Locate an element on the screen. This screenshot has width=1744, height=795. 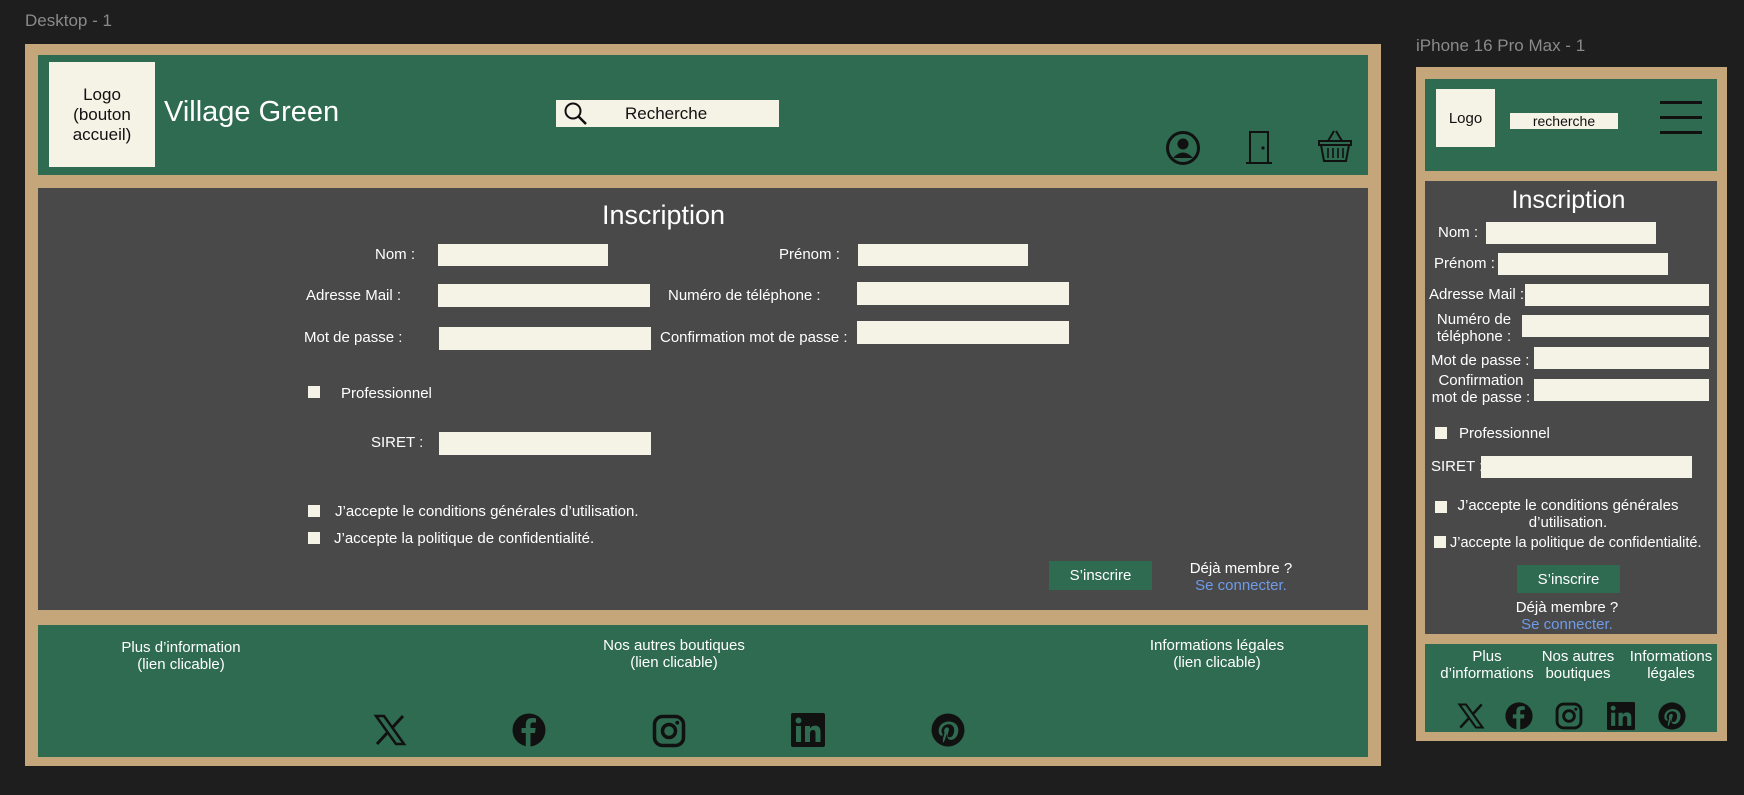
privacy-checkbox is located at coordinates (314, 538).